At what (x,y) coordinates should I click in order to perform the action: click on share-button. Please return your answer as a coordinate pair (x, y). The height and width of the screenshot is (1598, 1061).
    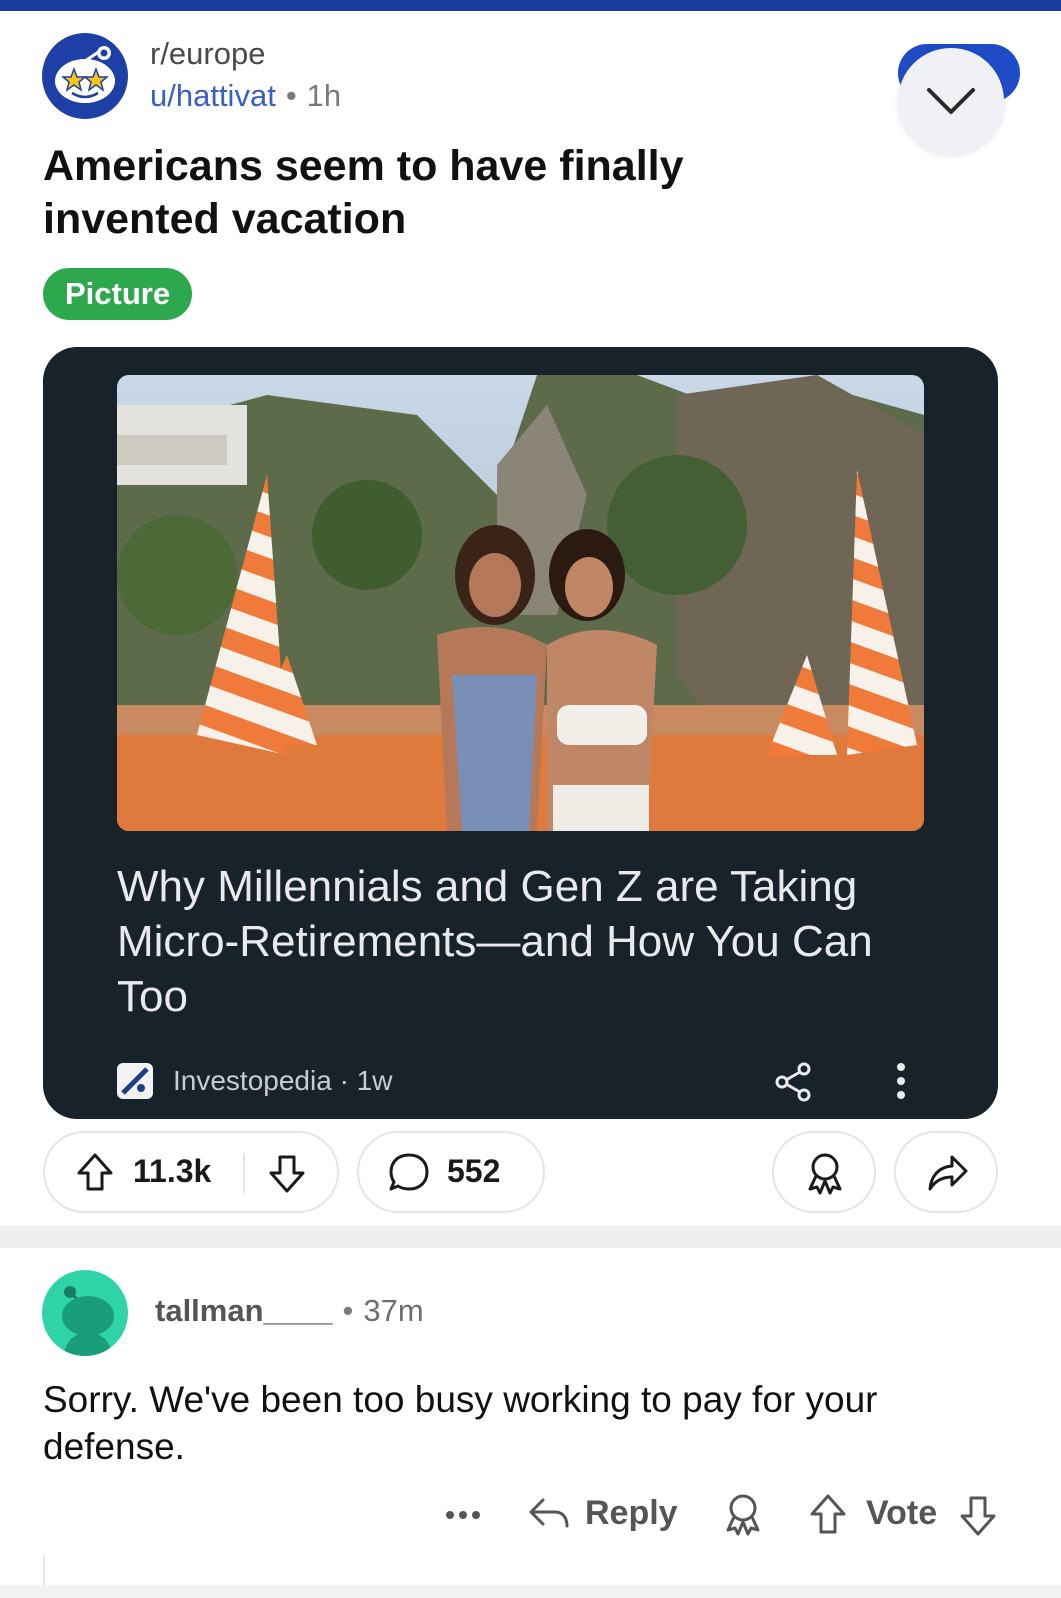
    Looking at the image, I should click on (946, 1172).